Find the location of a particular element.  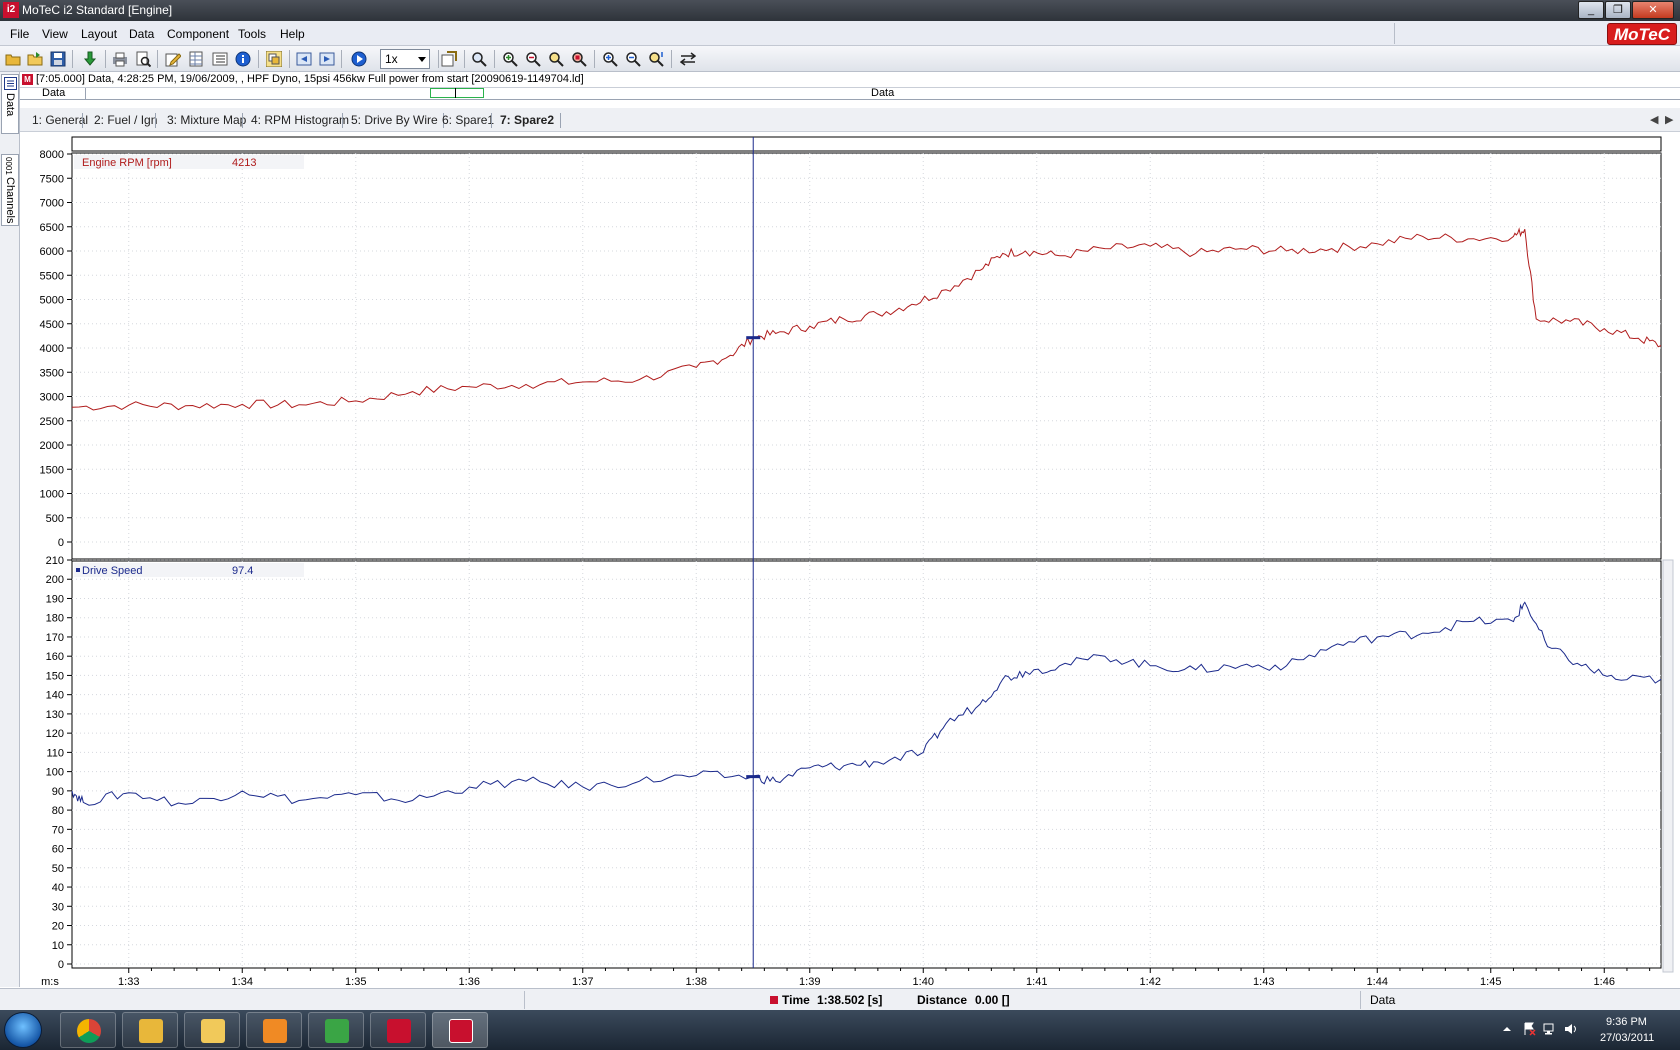

menu-file: File is located at coordinates (19, 34).